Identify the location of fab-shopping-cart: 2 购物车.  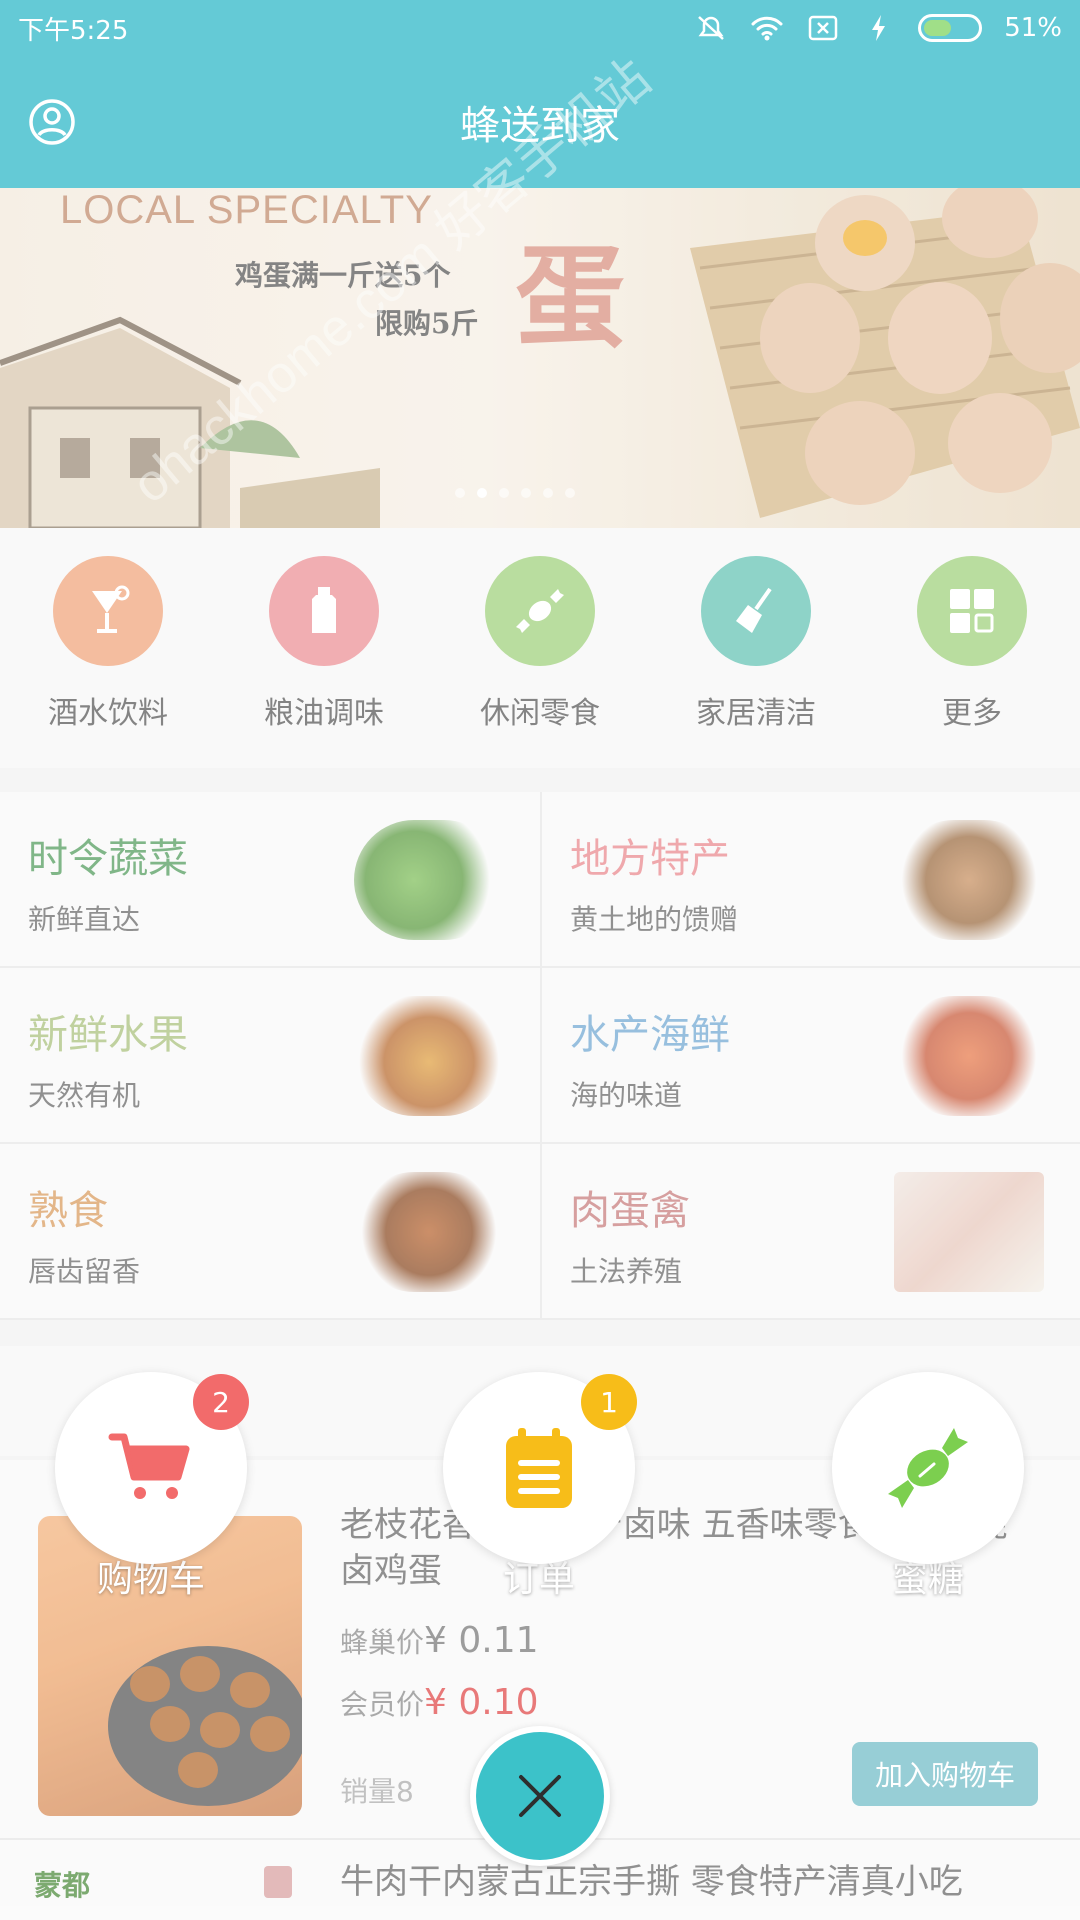
(152, 1487).